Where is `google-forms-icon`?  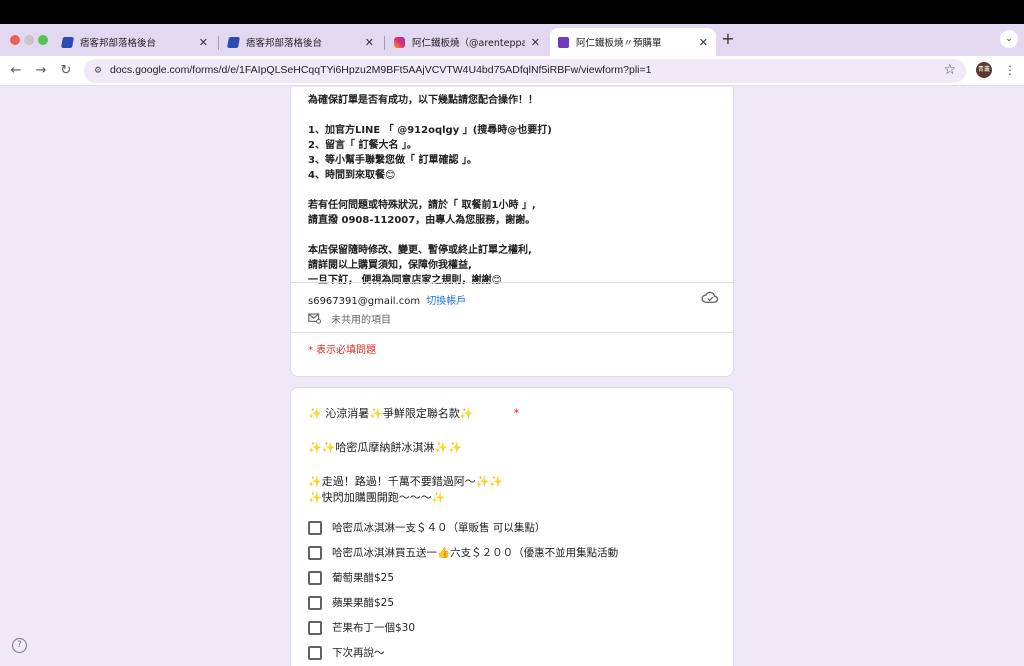
google-forms-icon is located at coordinates (563, 42).